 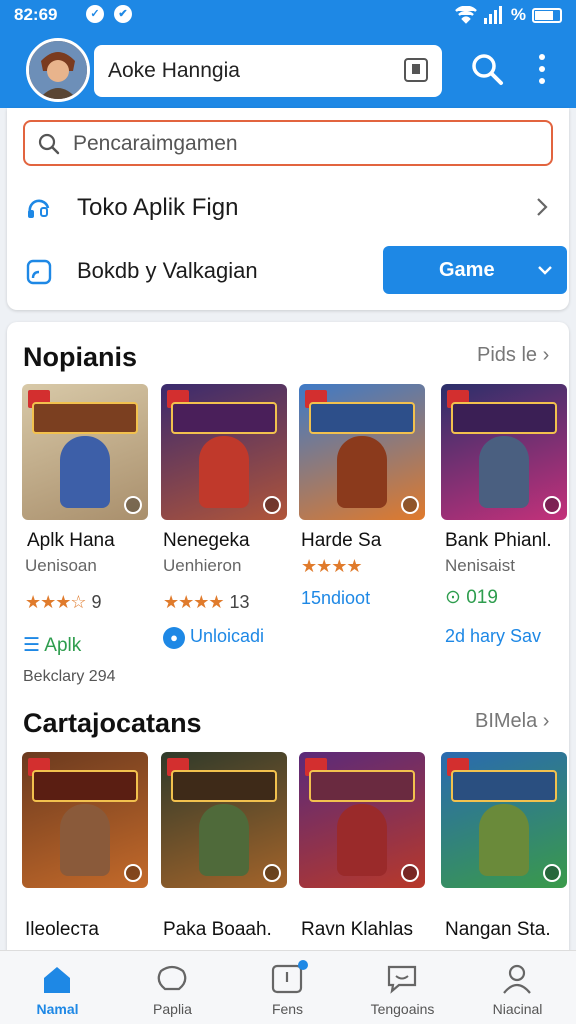 What do you see at coordinates (39, 208) in the screenshot?
I see `headset-icon` at bounding box center [39, 208].